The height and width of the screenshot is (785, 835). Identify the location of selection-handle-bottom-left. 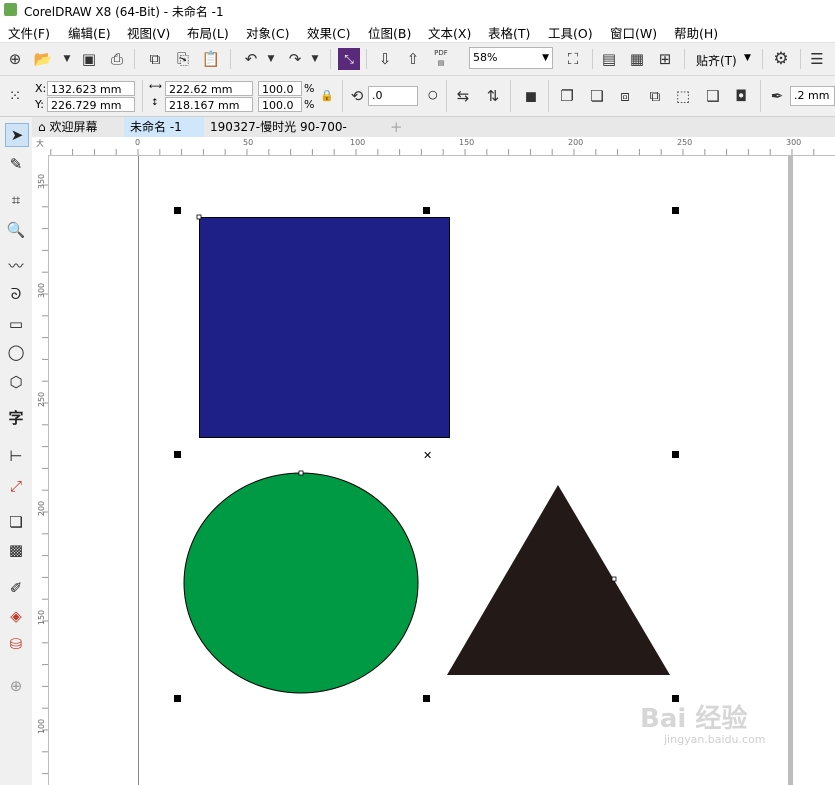
(177, 698).